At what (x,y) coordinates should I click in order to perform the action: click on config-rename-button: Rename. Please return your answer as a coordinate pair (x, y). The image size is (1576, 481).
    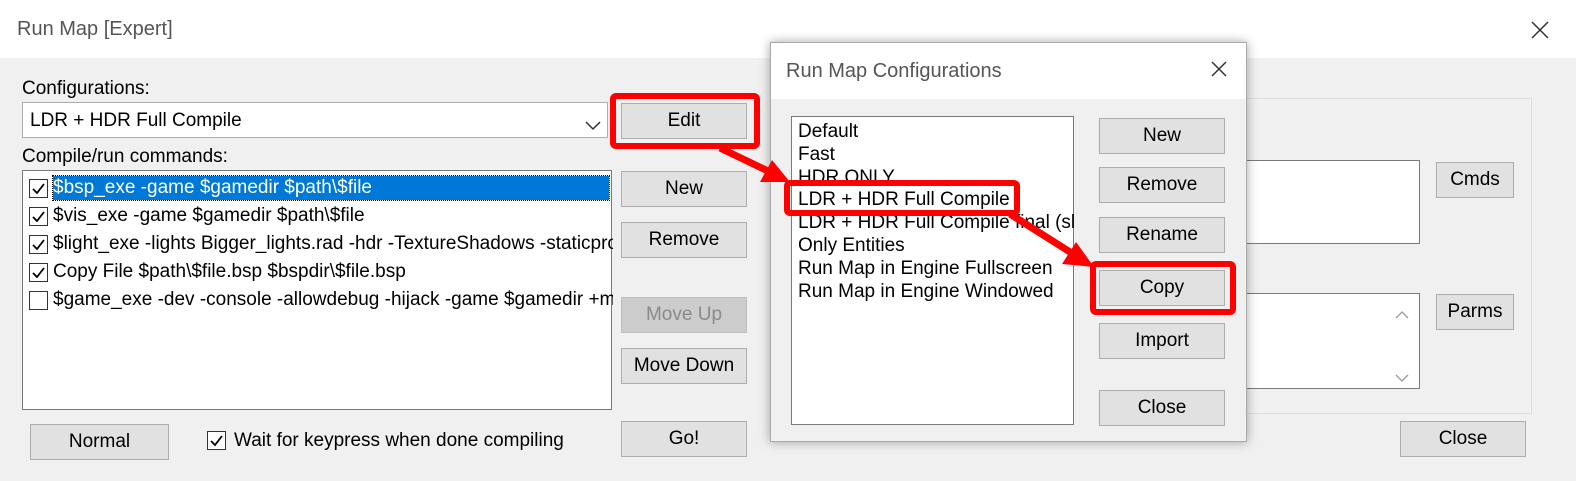
    Looking at the image, I should click on (1162, 235).